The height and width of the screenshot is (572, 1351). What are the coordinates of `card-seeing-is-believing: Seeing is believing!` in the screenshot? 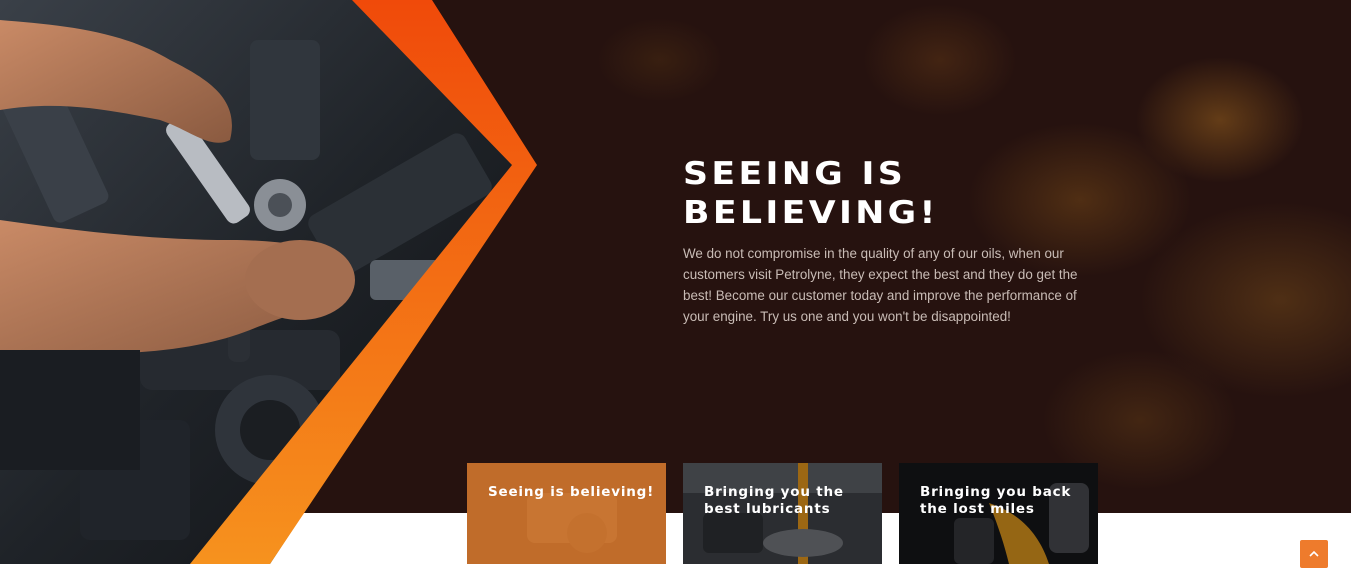 It's located at (566, 513).